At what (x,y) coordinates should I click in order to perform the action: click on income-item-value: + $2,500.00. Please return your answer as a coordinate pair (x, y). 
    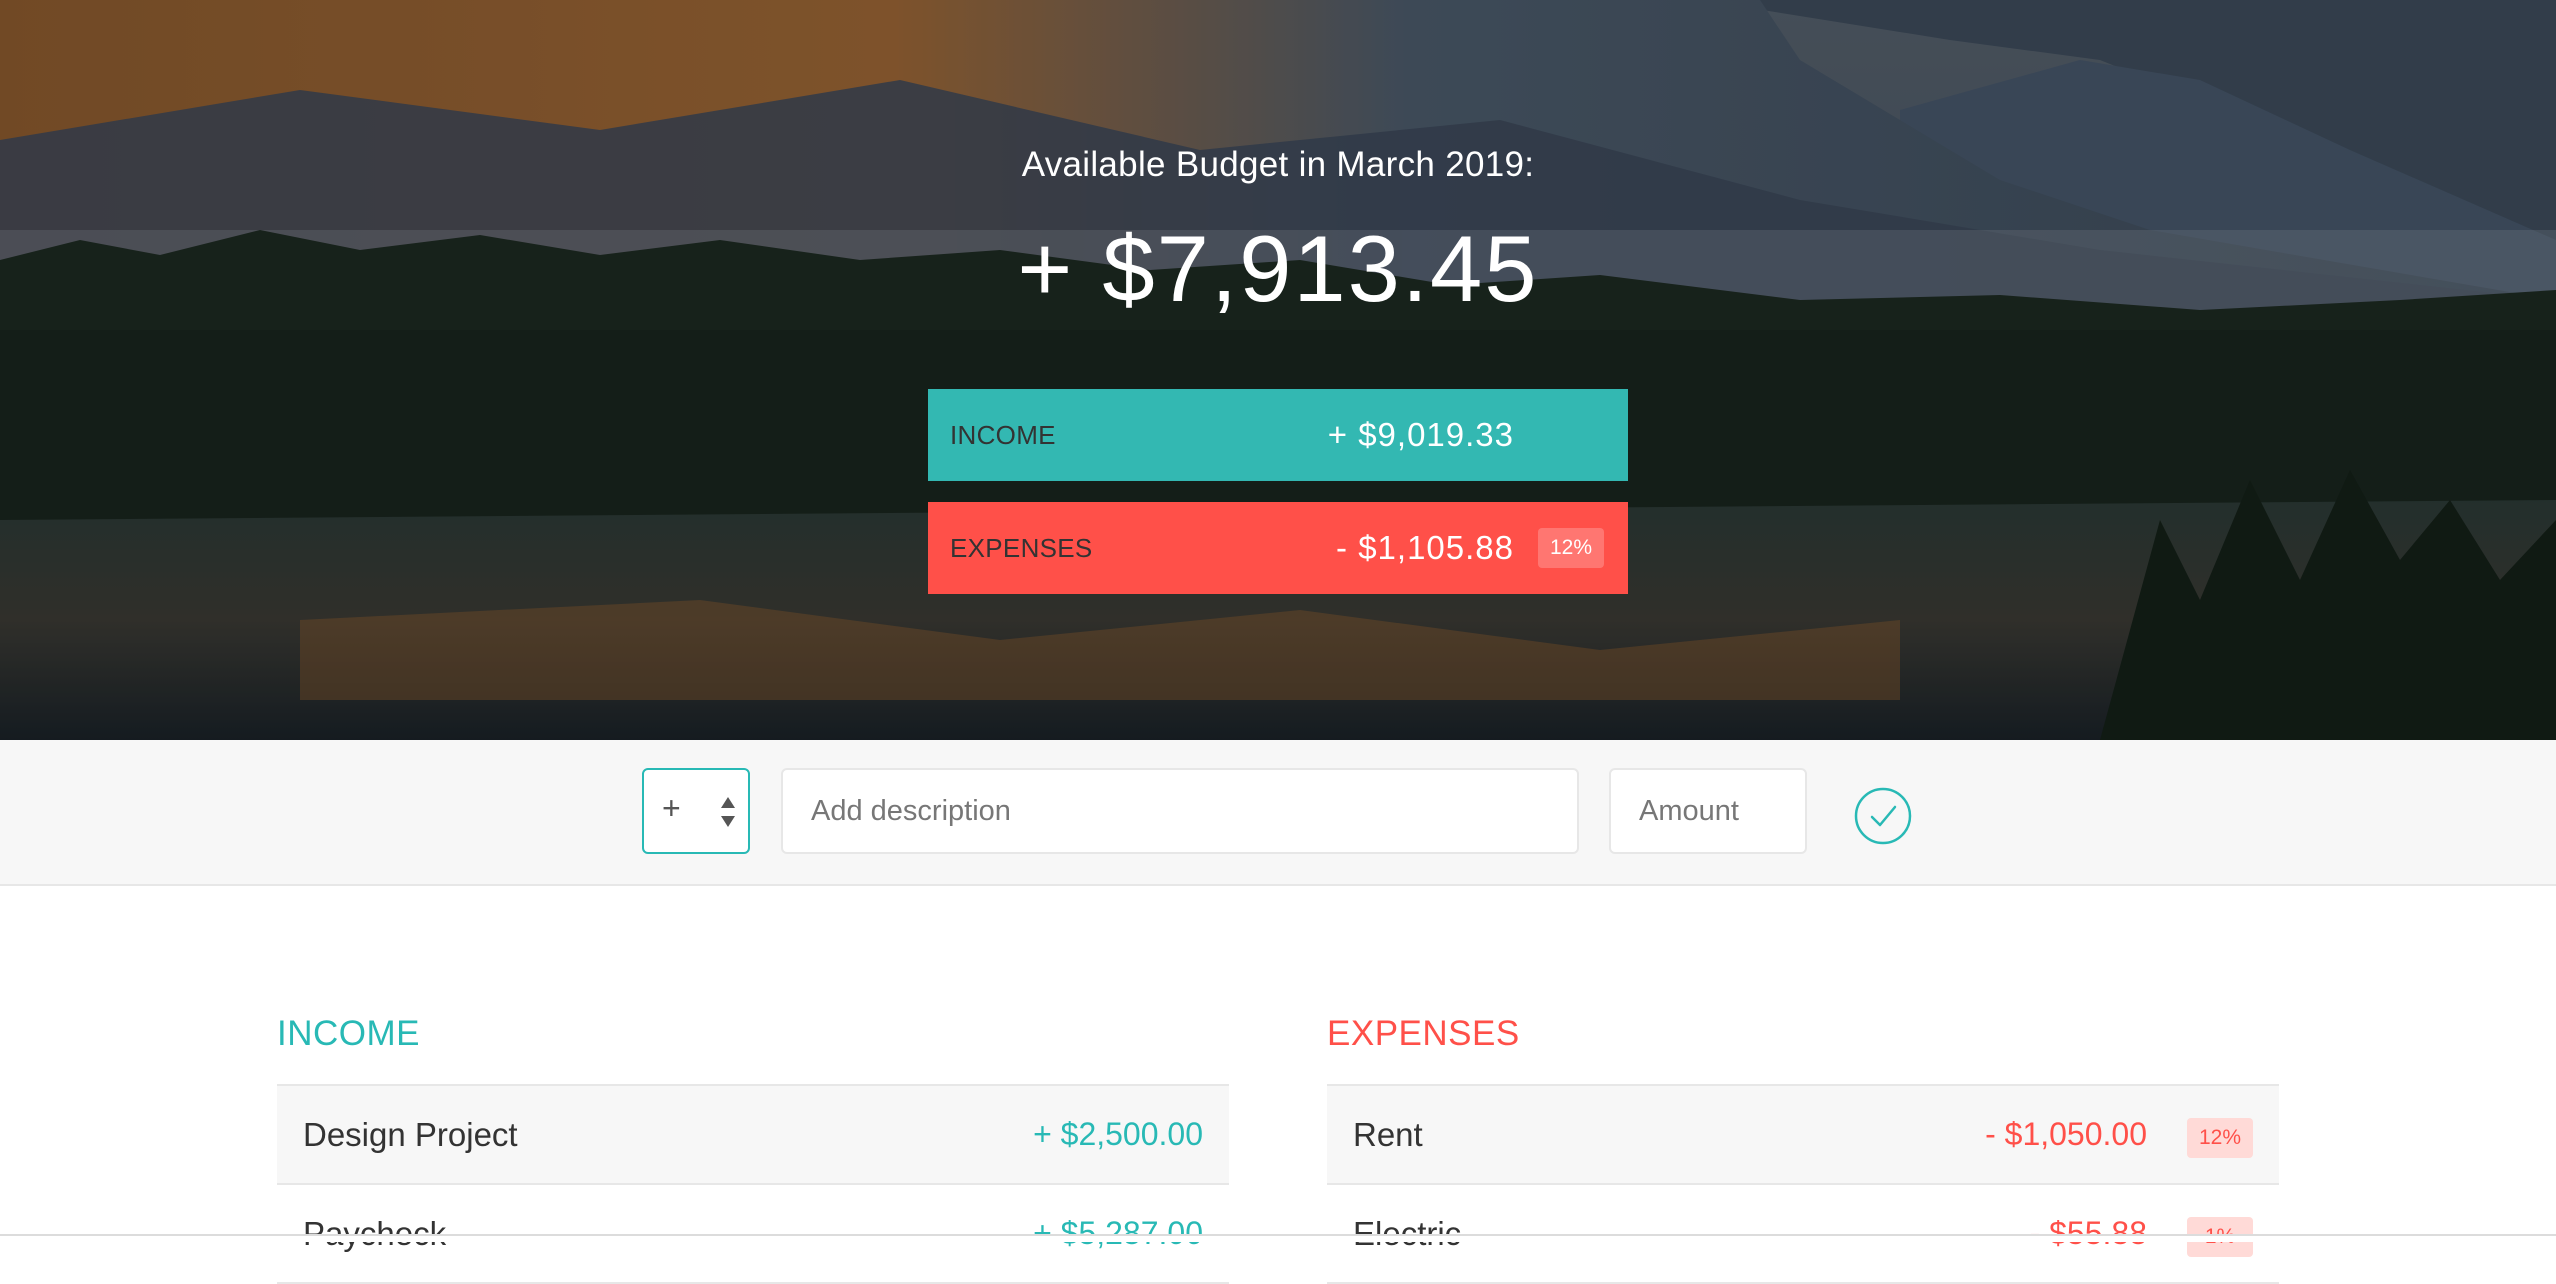
    Looking at the image, I should click on (1118, 1134).